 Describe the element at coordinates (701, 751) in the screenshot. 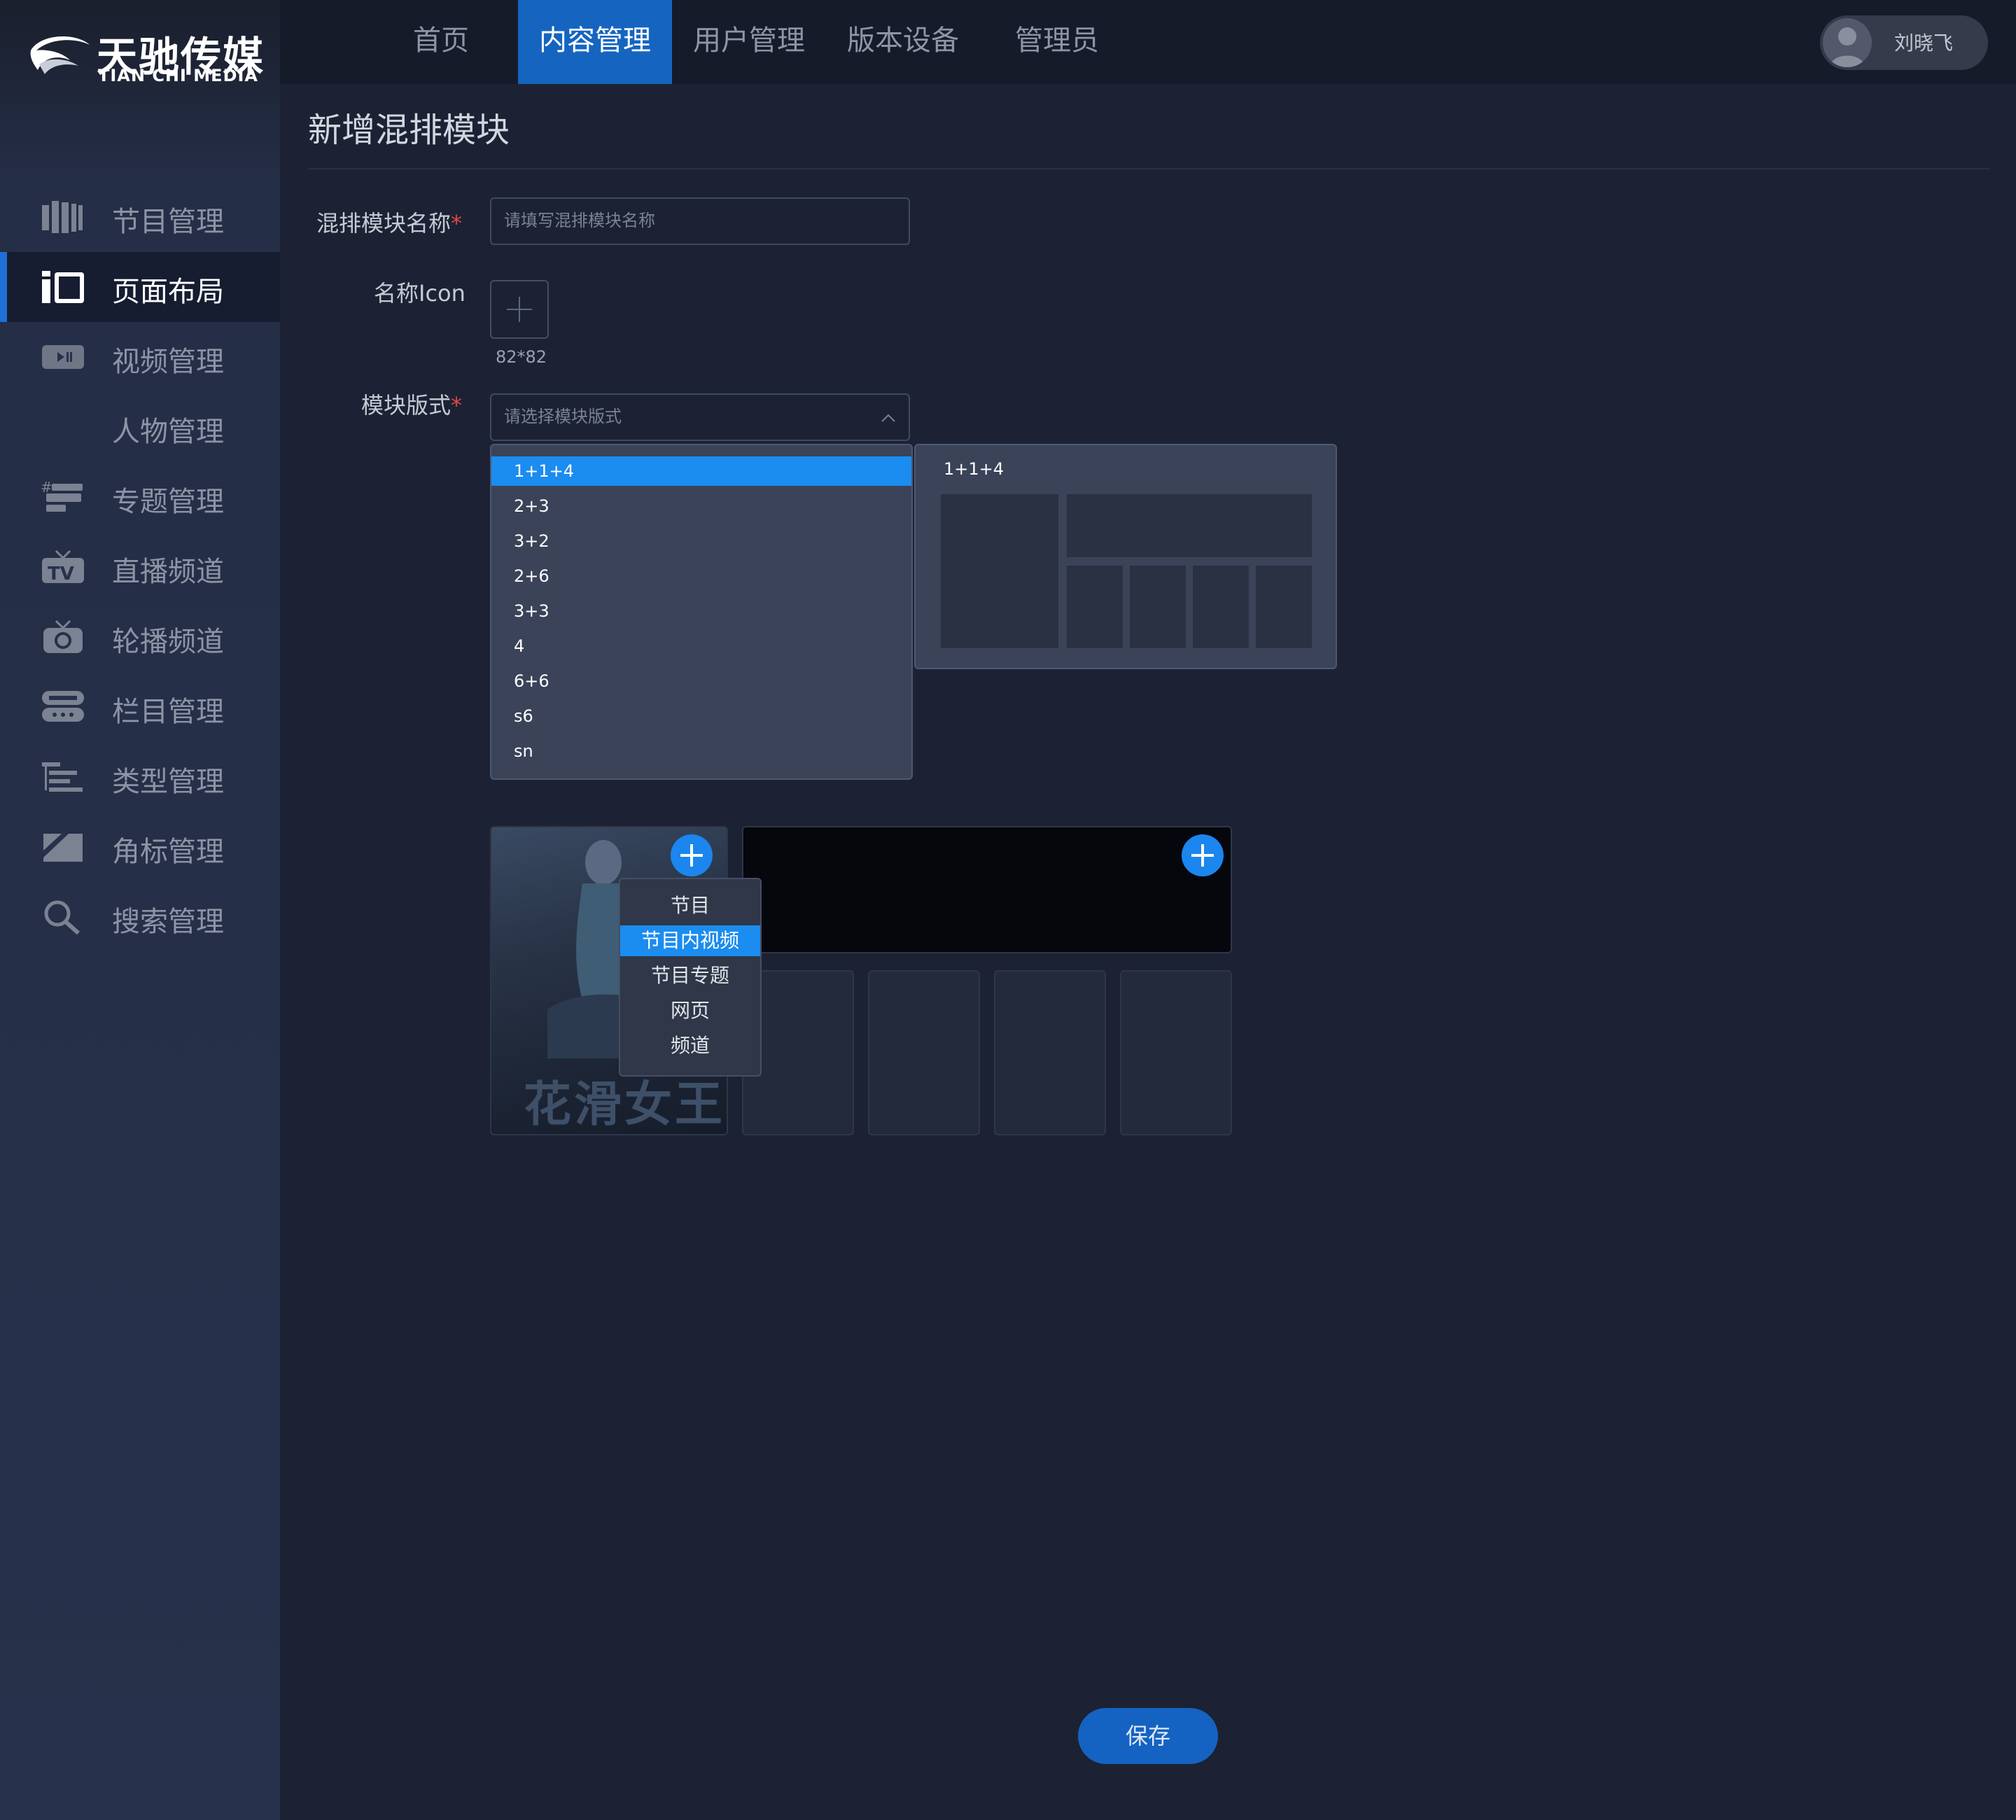

I see `layout-option: sn` at that location.